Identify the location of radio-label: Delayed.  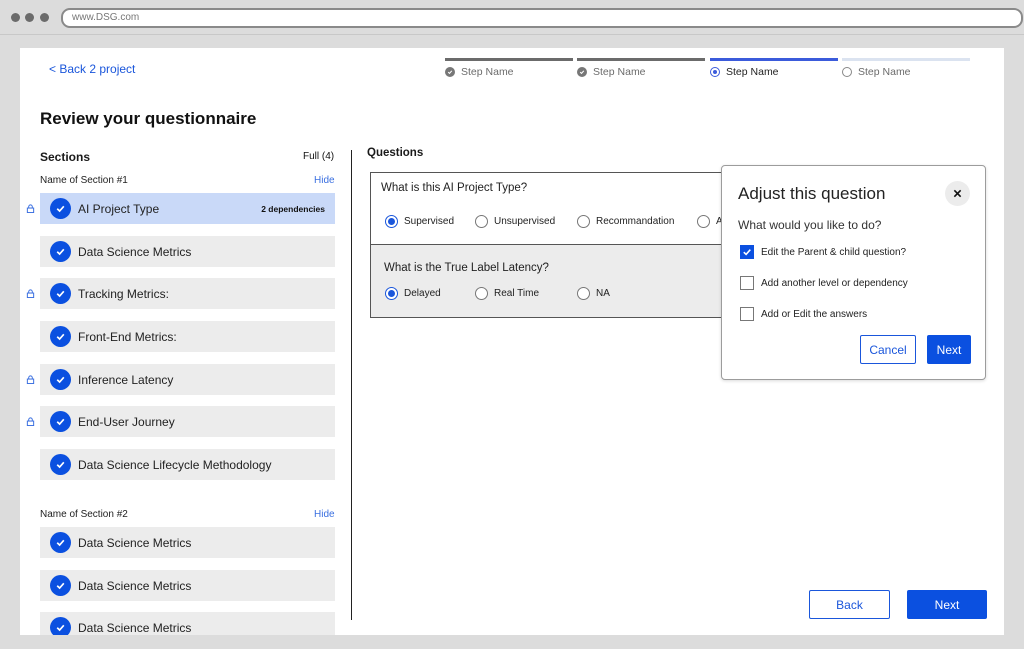
(422, 293).